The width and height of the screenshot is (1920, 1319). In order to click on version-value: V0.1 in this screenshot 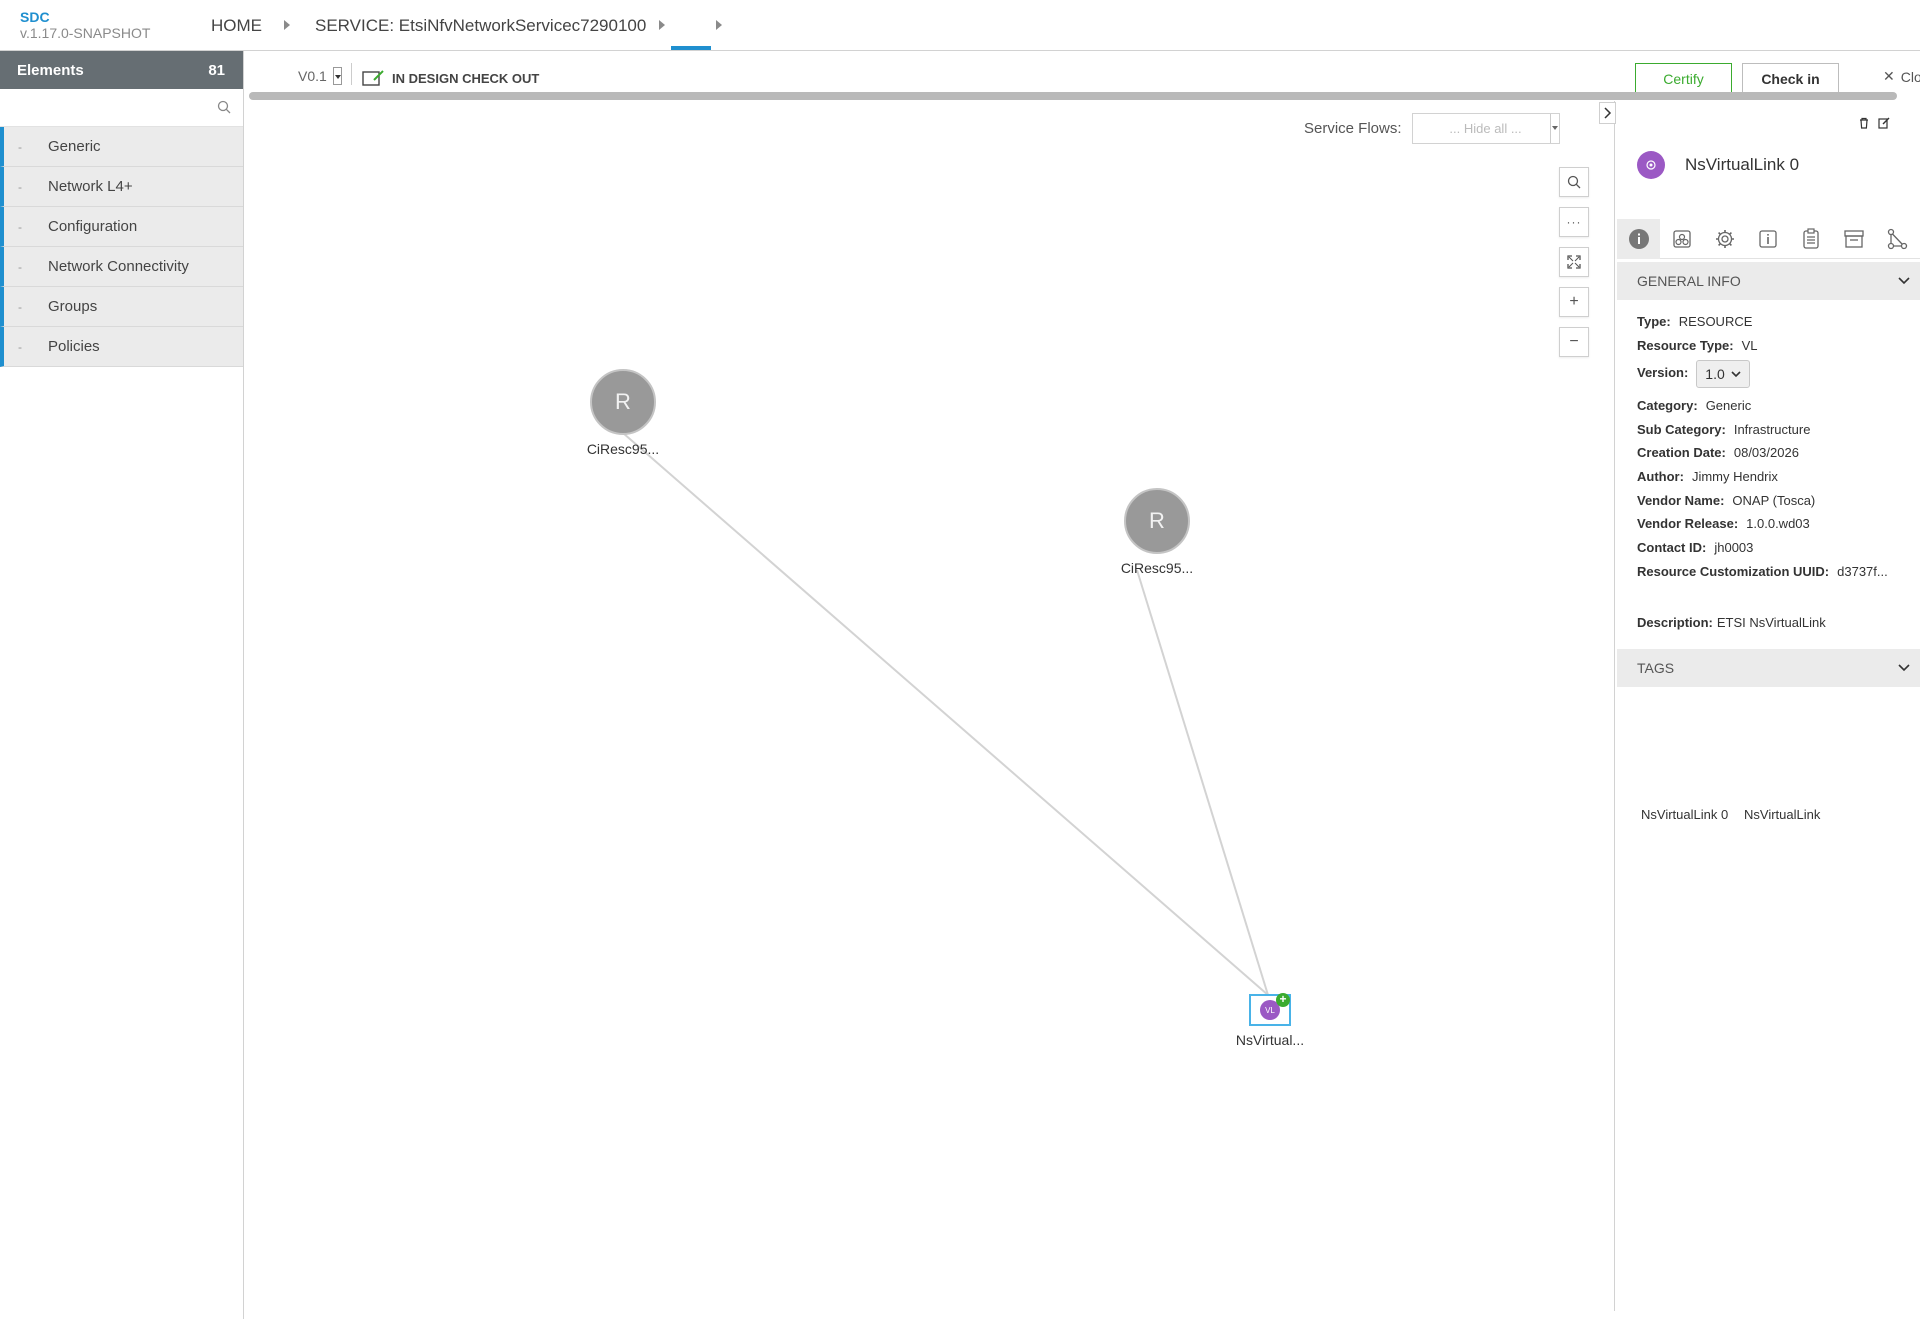, I will do `click(312, 76)`.